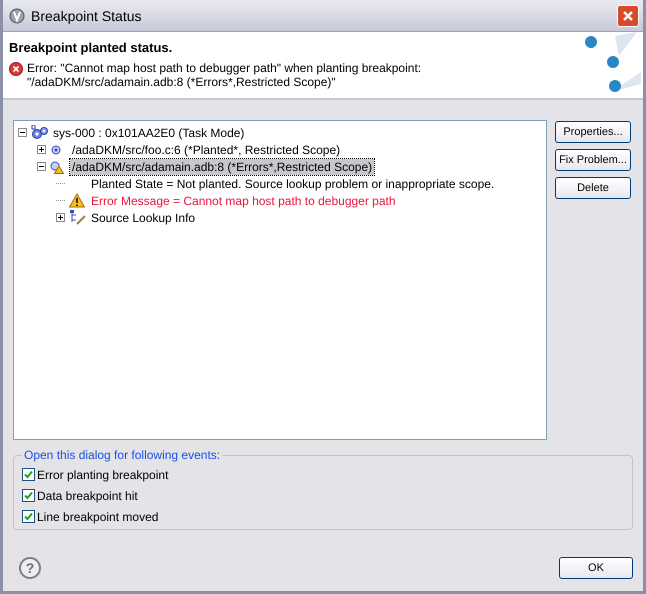 Image resolution: width=646 pixels, height=594 pixels. Describe the element at coordinates (292, 184) in the screenshot. I see `tree-item: Planted State = Not planted. Source lookup problem or inappropriate scope.` at that location.